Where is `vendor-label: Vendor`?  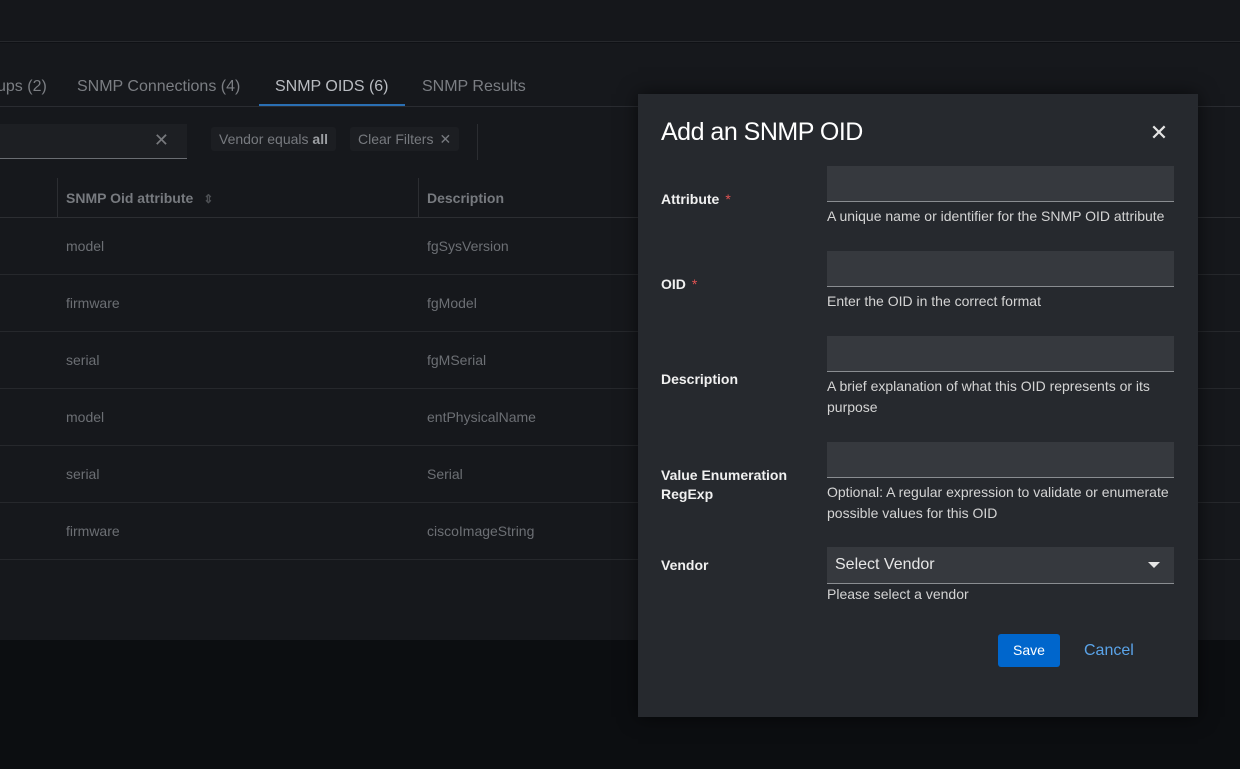
vendor-label: Vendor is located at coordinates (685, 565).